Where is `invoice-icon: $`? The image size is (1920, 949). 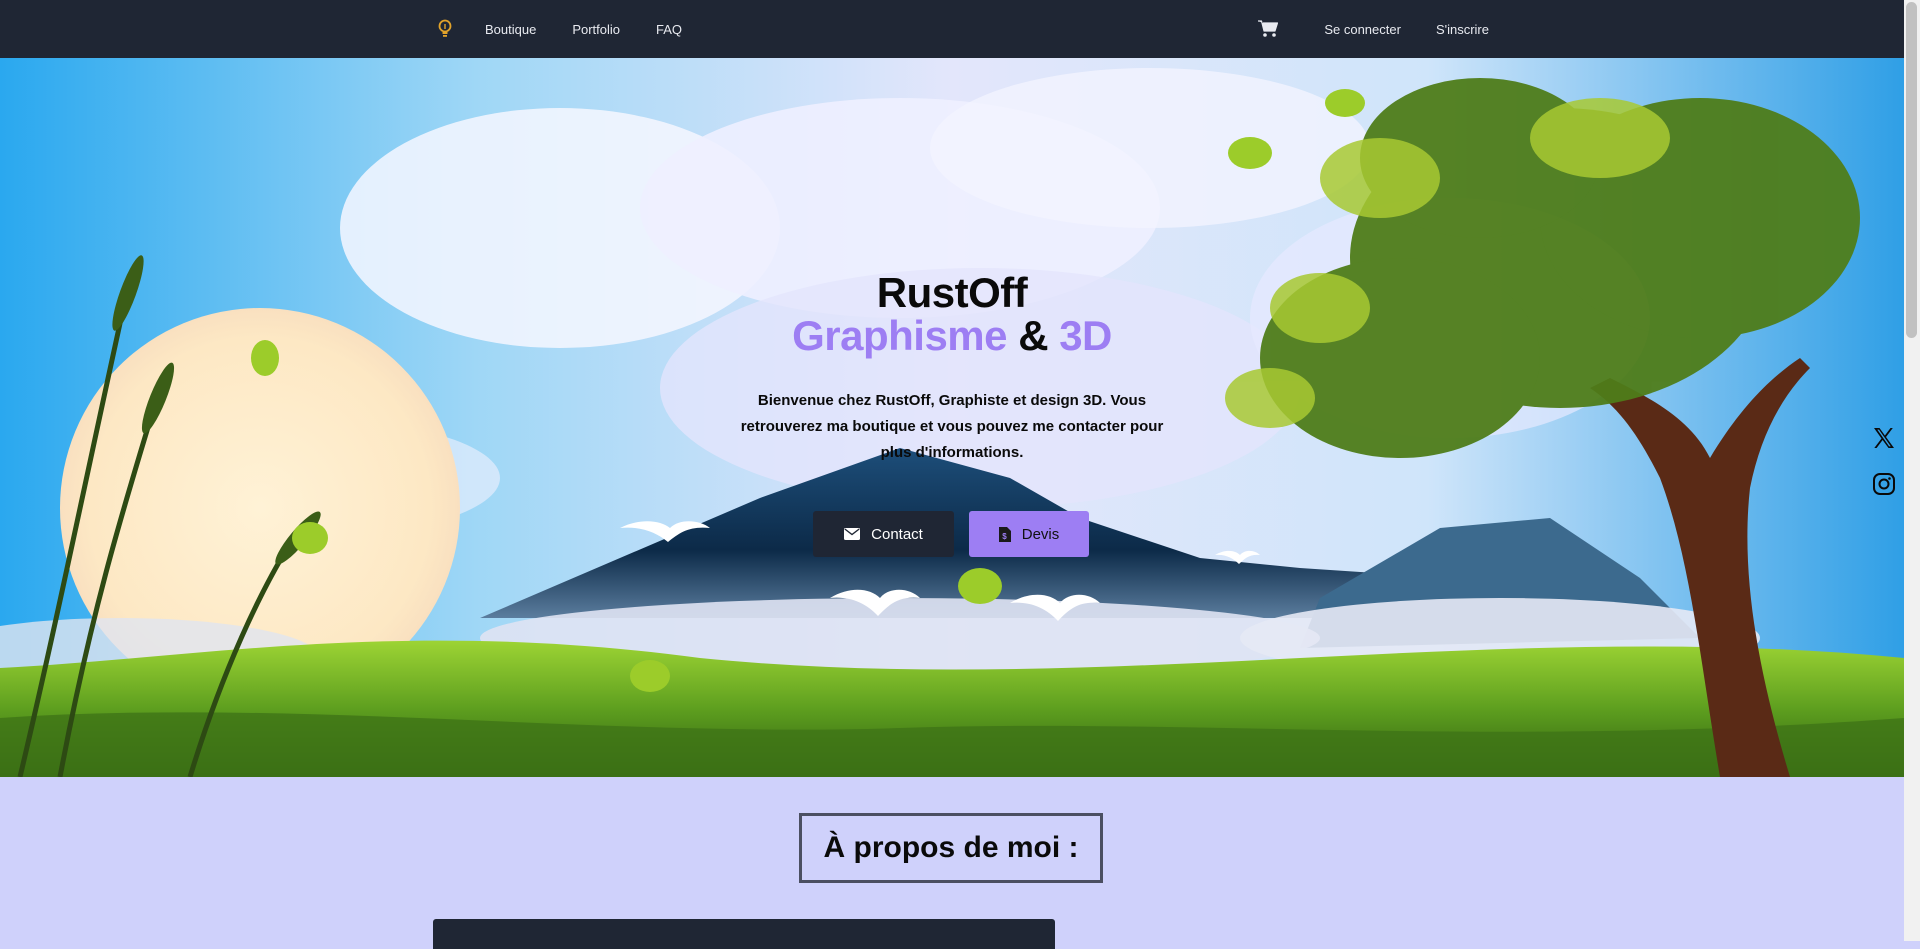 invoice-icon: $ is located at coordinates (1004, 534).